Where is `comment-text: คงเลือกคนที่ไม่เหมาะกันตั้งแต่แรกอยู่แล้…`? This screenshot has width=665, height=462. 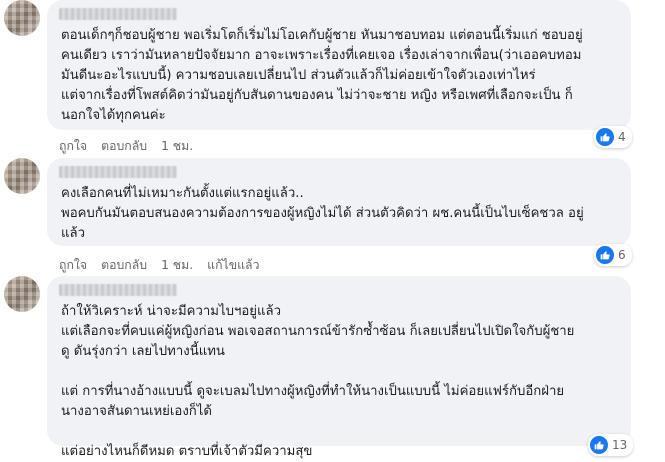
comment-text: คงเลือกคนที่ไม่เหมาะกันตั้งแต่แรกอยู่แล้… is located at coordinates (322, 213).